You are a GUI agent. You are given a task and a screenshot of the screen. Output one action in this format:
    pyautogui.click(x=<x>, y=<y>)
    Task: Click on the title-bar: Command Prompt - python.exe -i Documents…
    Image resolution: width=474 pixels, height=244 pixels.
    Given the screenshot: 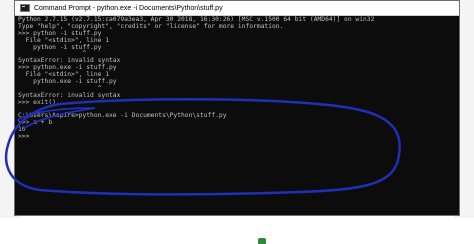 What is the action you would take?
    pyautogui.click(x=237, y=8)
    